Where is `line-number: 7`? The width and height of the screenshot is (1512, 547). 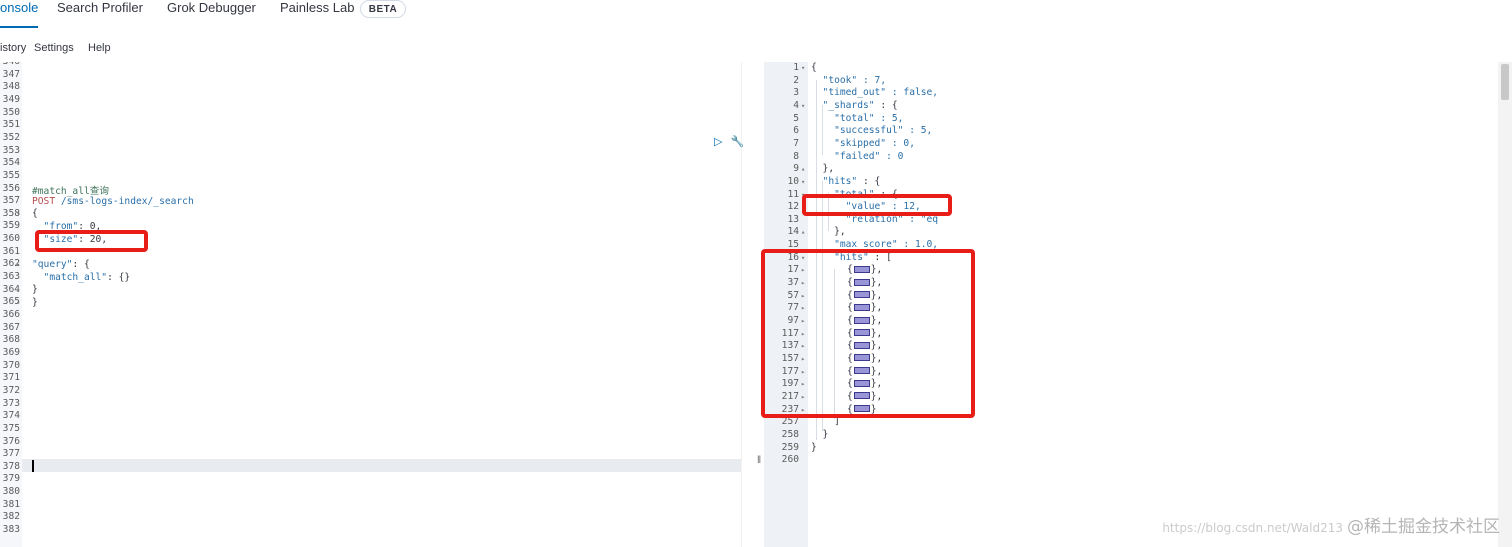
line-number: 7 is located at coordinates (796, 143).